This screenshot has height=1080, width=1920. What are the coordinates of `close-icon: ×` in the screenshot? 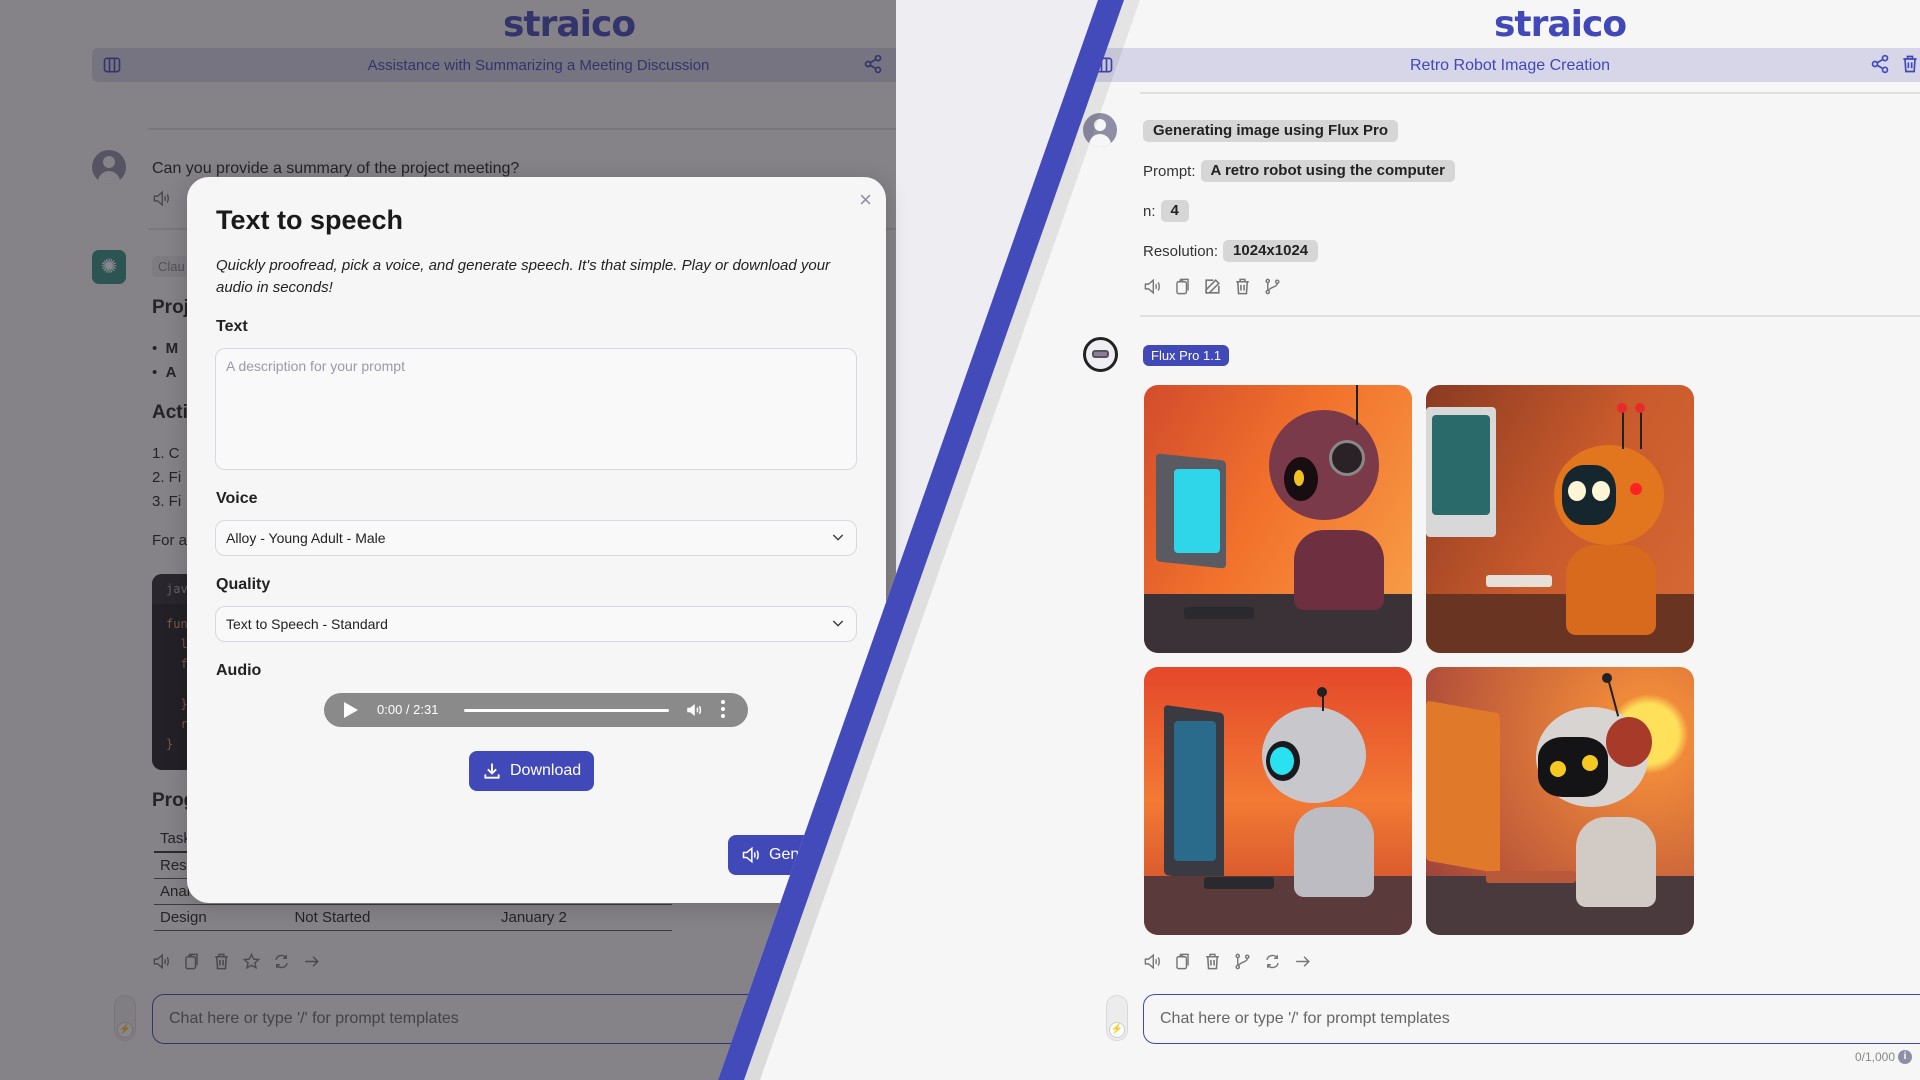 It's located at (865, 200).